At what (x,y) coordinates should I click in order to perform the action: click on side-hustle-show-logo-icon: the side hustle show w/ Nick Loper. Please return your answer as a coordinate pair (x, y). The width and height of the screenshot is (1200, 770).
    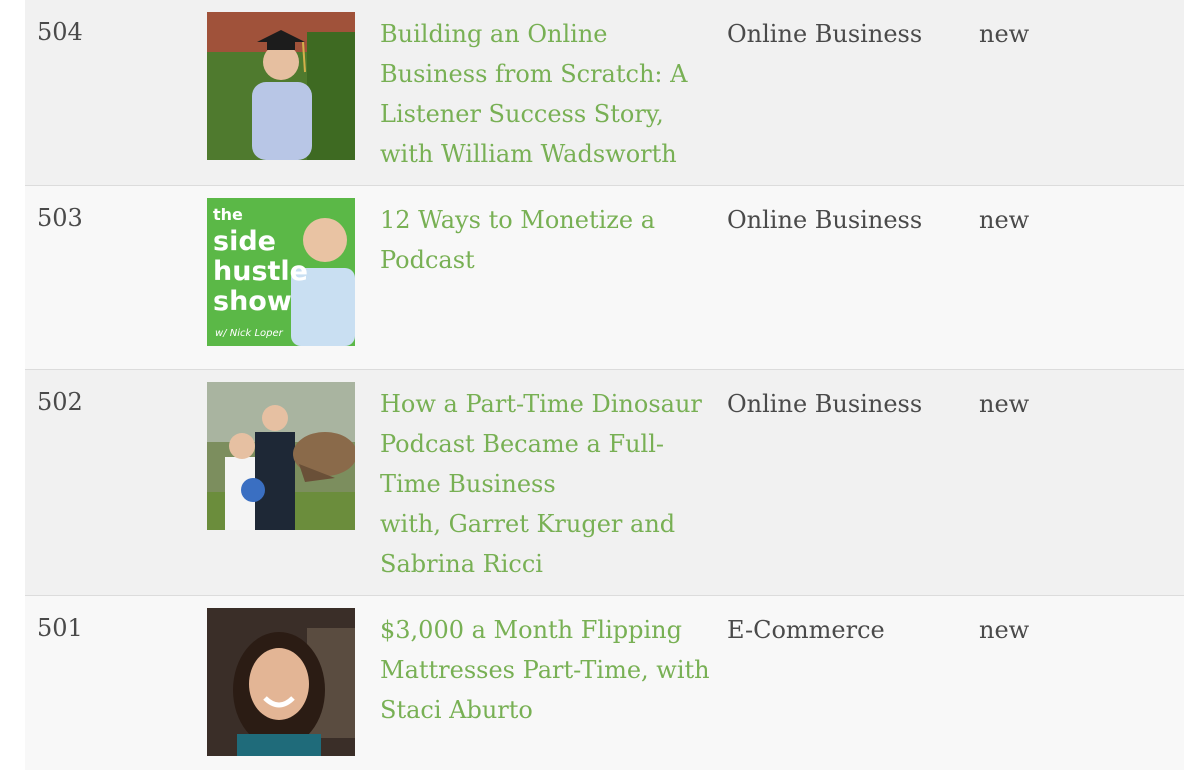
    Looking at the image, I should click on (281, 272).